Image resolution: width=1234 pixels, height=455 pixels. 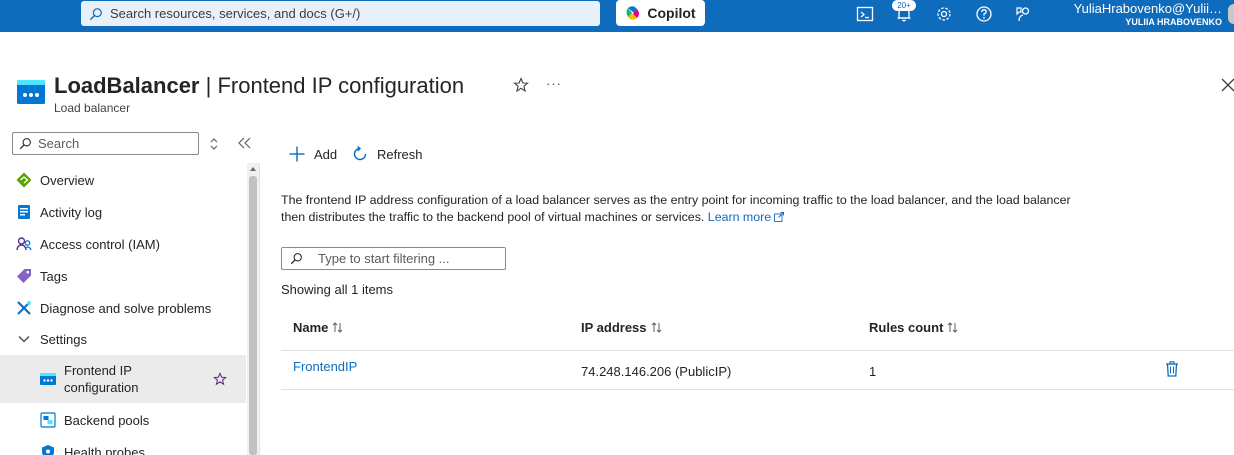 I want to click on collapse-sidebar-icon, so click(x=245, y=143).